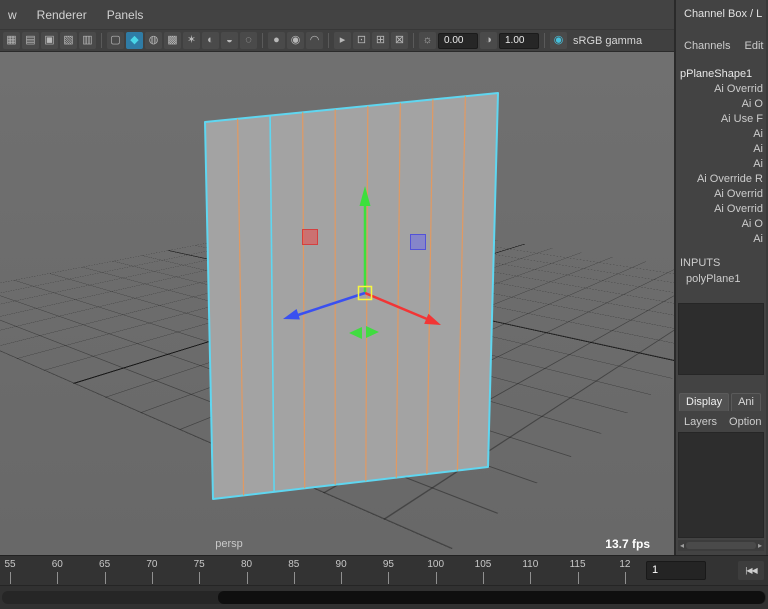  What do you see at coordinates (68, 40) in the screenshot?
I see `resolution-gate-icon: ▧` at bounding box center [68, 40].